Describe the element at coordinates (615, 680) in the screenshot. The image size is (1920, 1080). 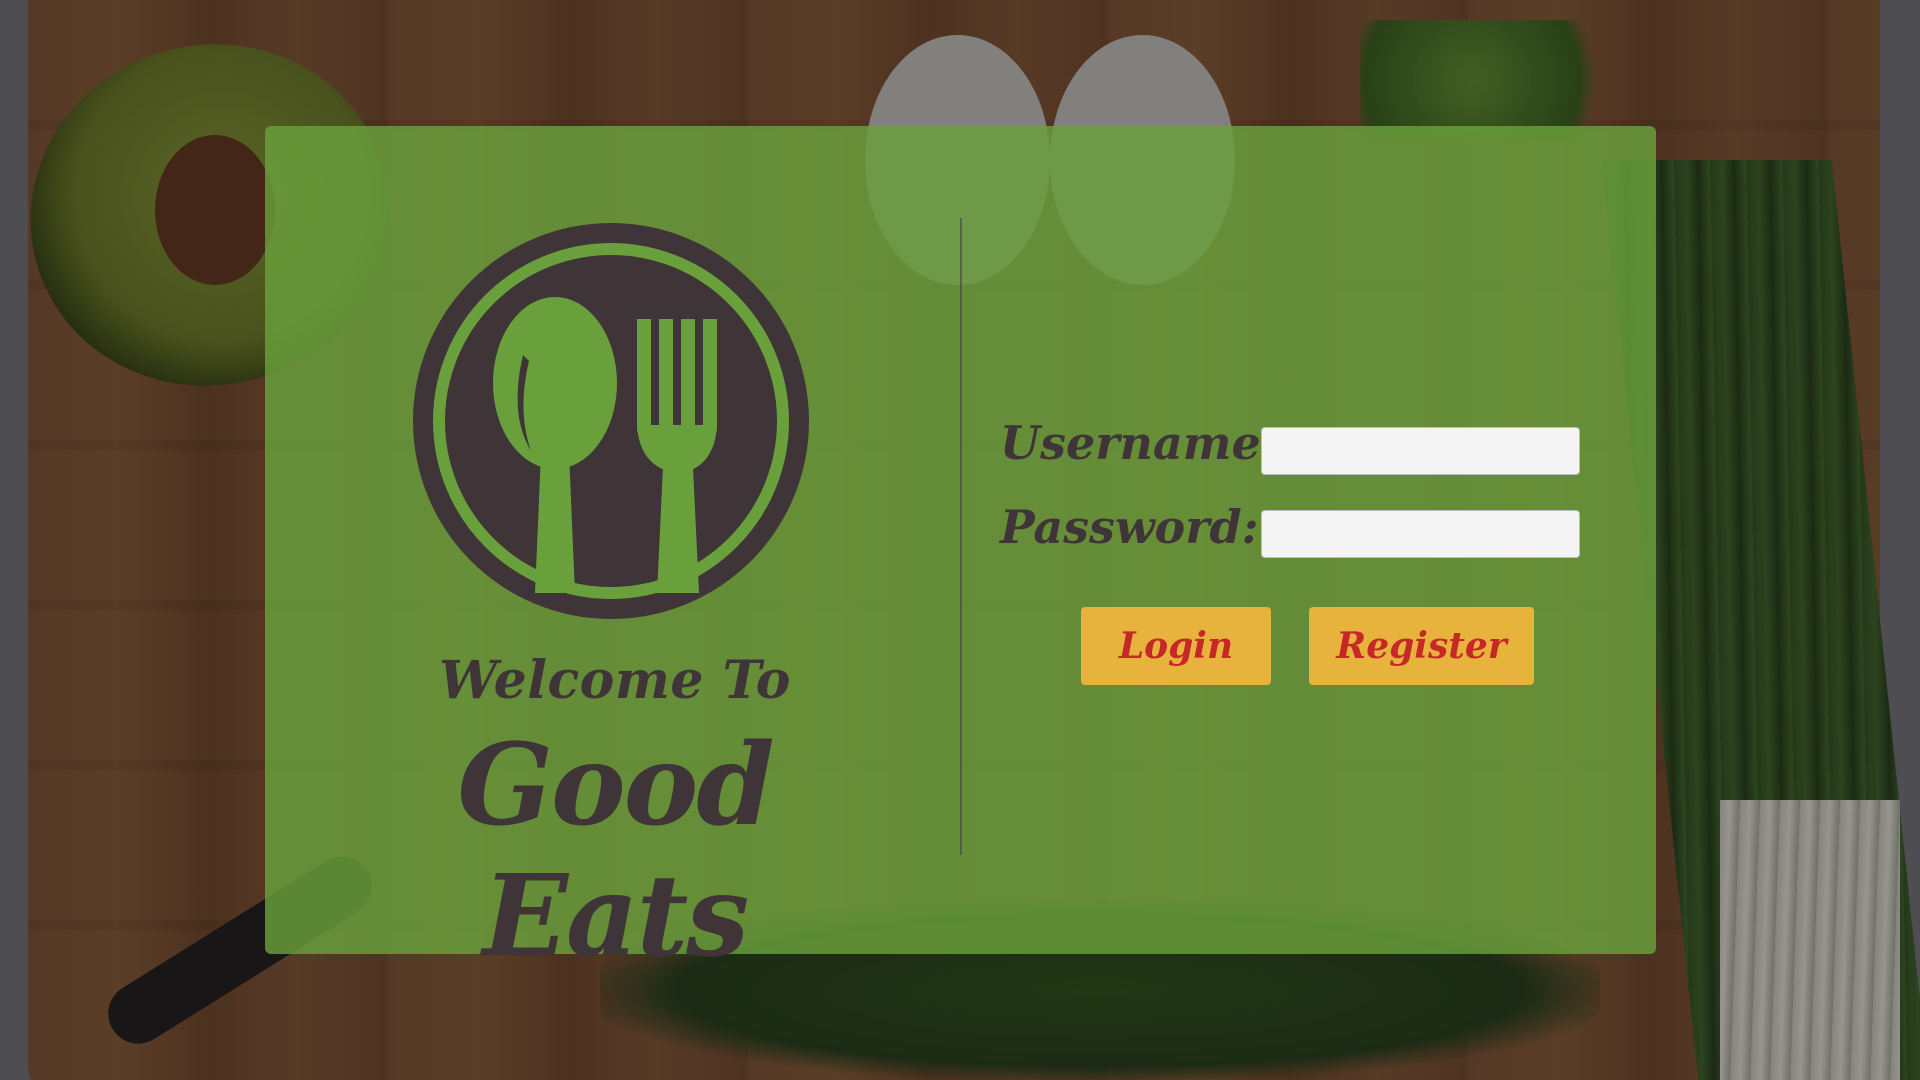
I see `welcome-text: Welcome To` at that location.